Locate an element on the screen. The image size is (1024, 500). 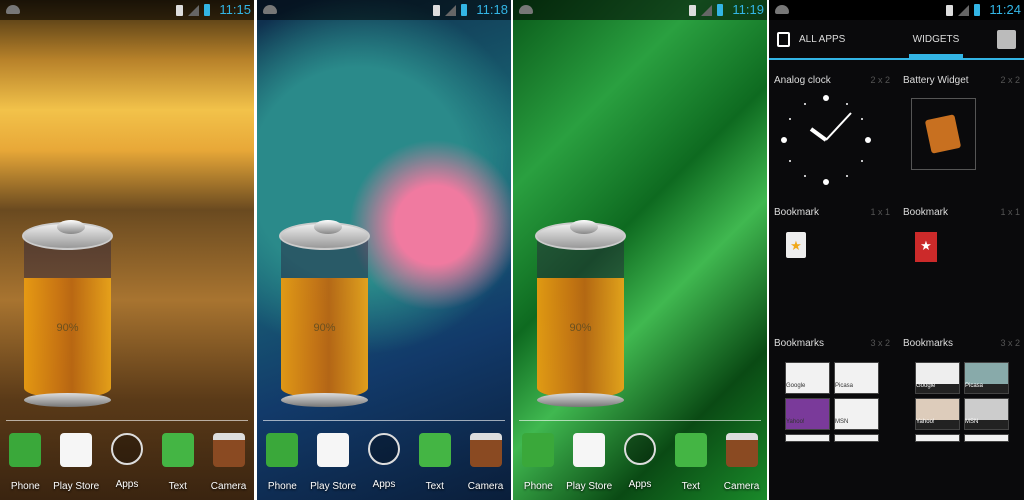
widget-size: 1 x 1 is located at coordinates (880, 212).